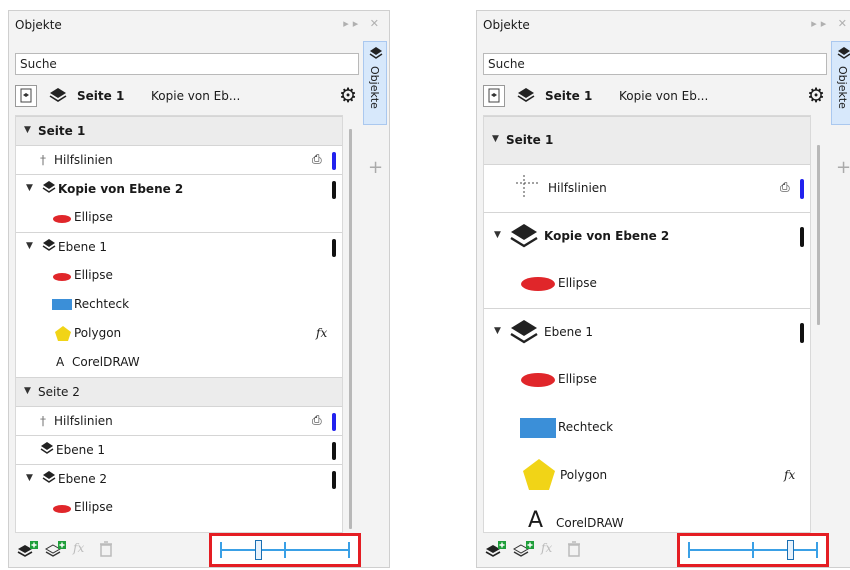 This screenshot has width=850, height=570. What do you see at coordinates (179, 478) in the screenshot?
I see `tree-row: ▼ Ebene 2` at bounding box center [179, 478].